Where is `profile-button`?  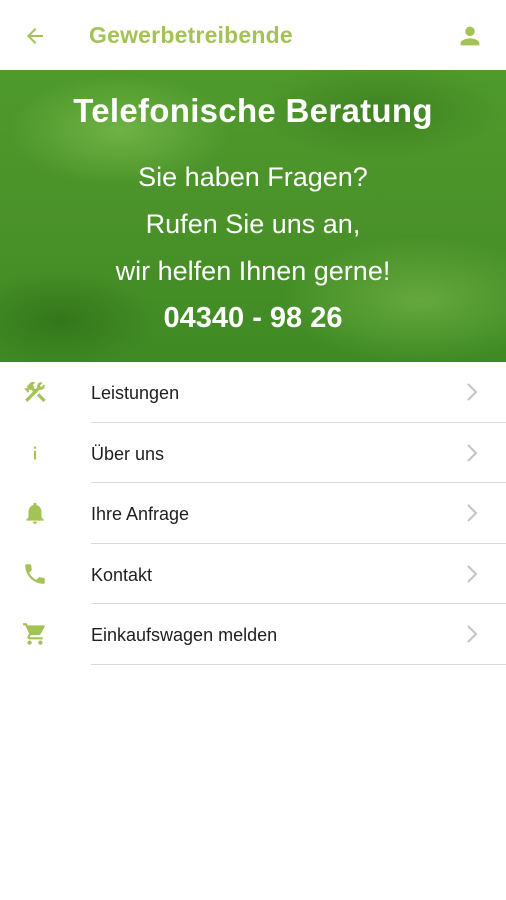 profile-button is located at coordinates (470, 36).